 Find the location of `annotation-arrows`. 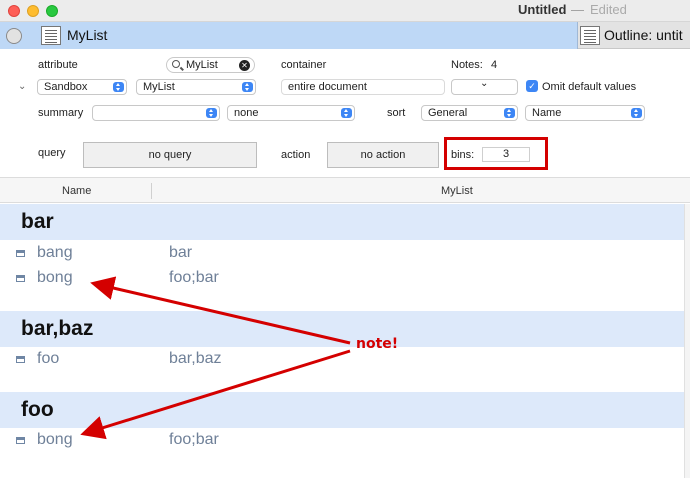

annotation-arrows is located at coordinates (215, 358).